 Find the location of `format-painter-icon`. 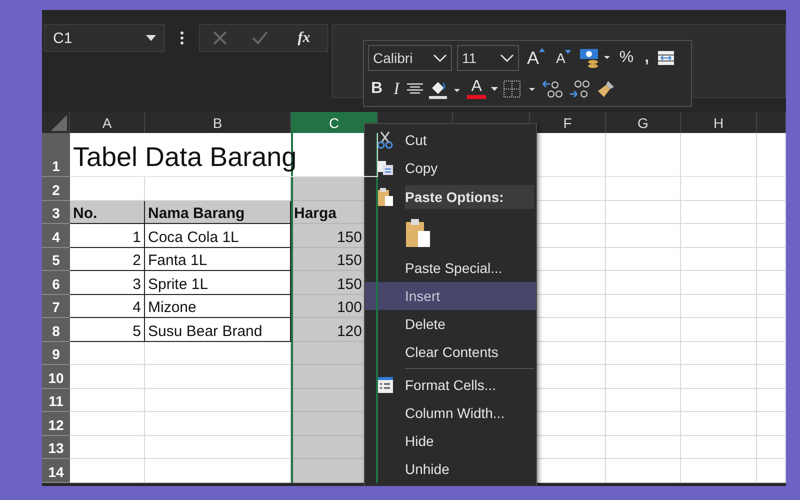

format-painter-icon is located at coordinates (606, 89).